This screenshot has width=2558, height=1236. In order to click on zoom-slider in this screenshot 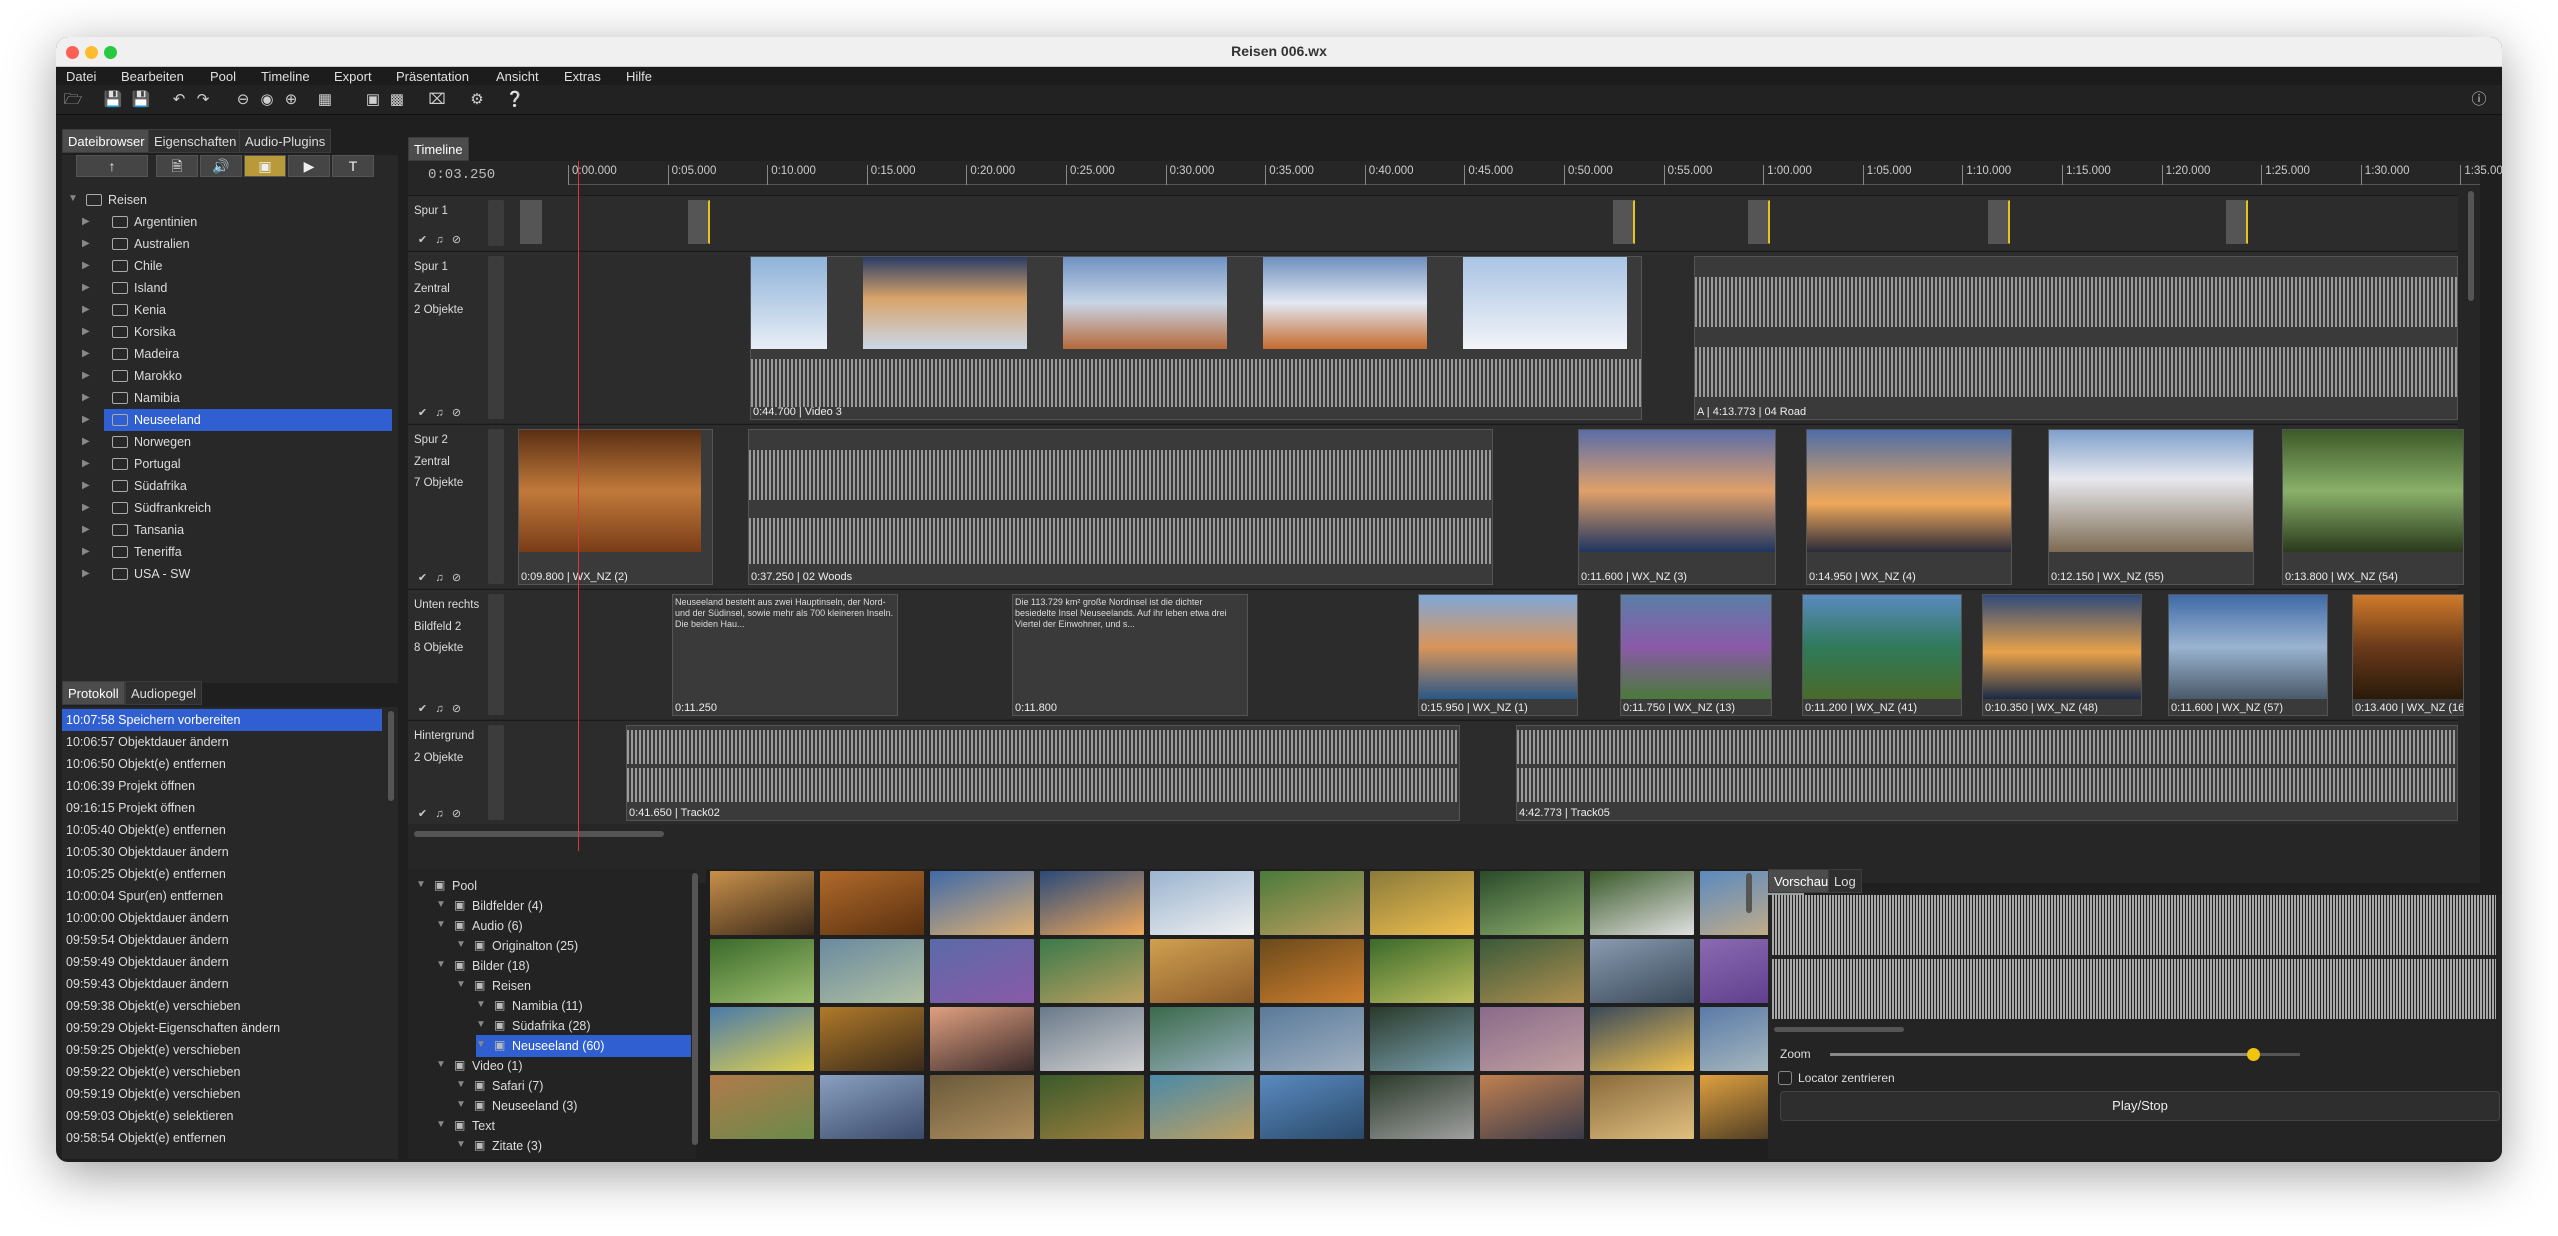, I will do `click(2065, 1054)`.